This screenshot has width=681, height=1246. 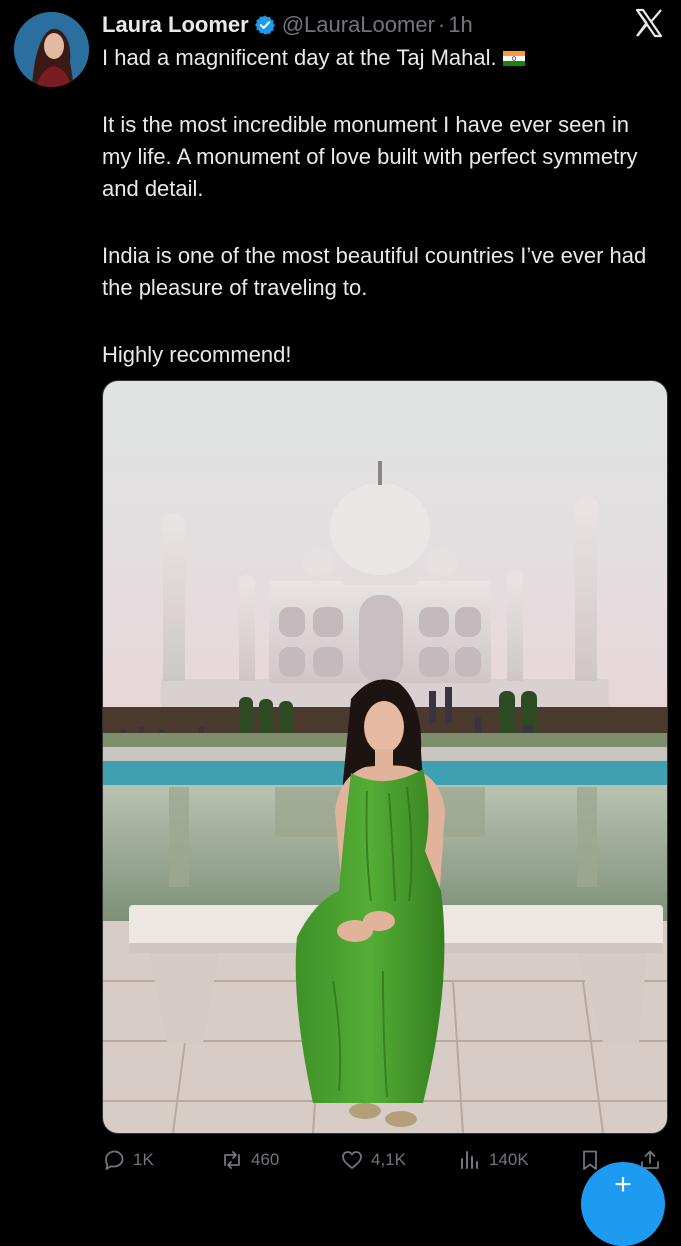 What do you see at coordinates (249, 1160) in the screenshot?
I see `repost-button: 460` at bounding box center [249, 1160].